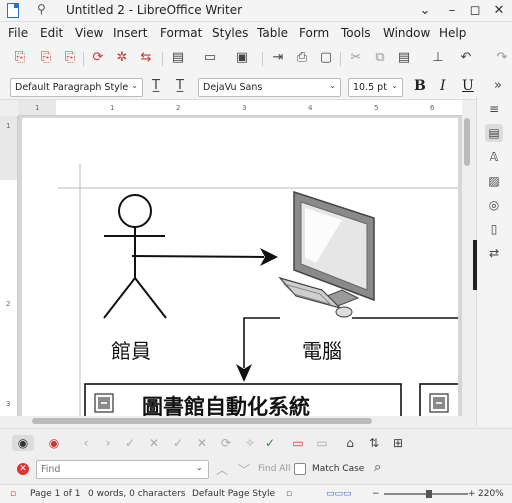 This screenshot has width=512, height=503. Describe the element at coordinates (314, 33) in the screenshot. I see `menu-form: Form` at that location.